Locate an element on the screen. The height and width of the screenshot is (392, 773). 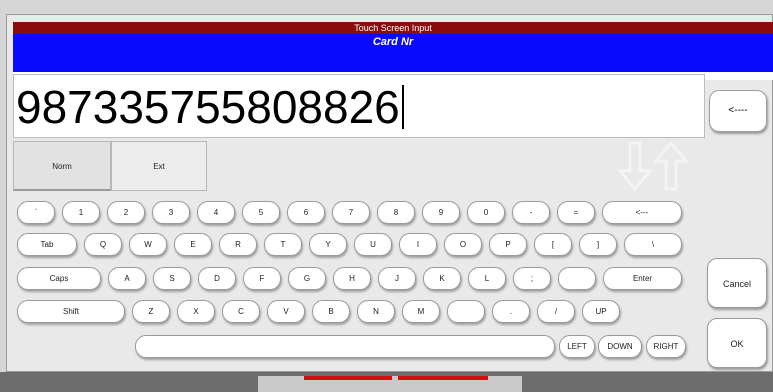
key-4: 4 is located at coordinates (216, 212).